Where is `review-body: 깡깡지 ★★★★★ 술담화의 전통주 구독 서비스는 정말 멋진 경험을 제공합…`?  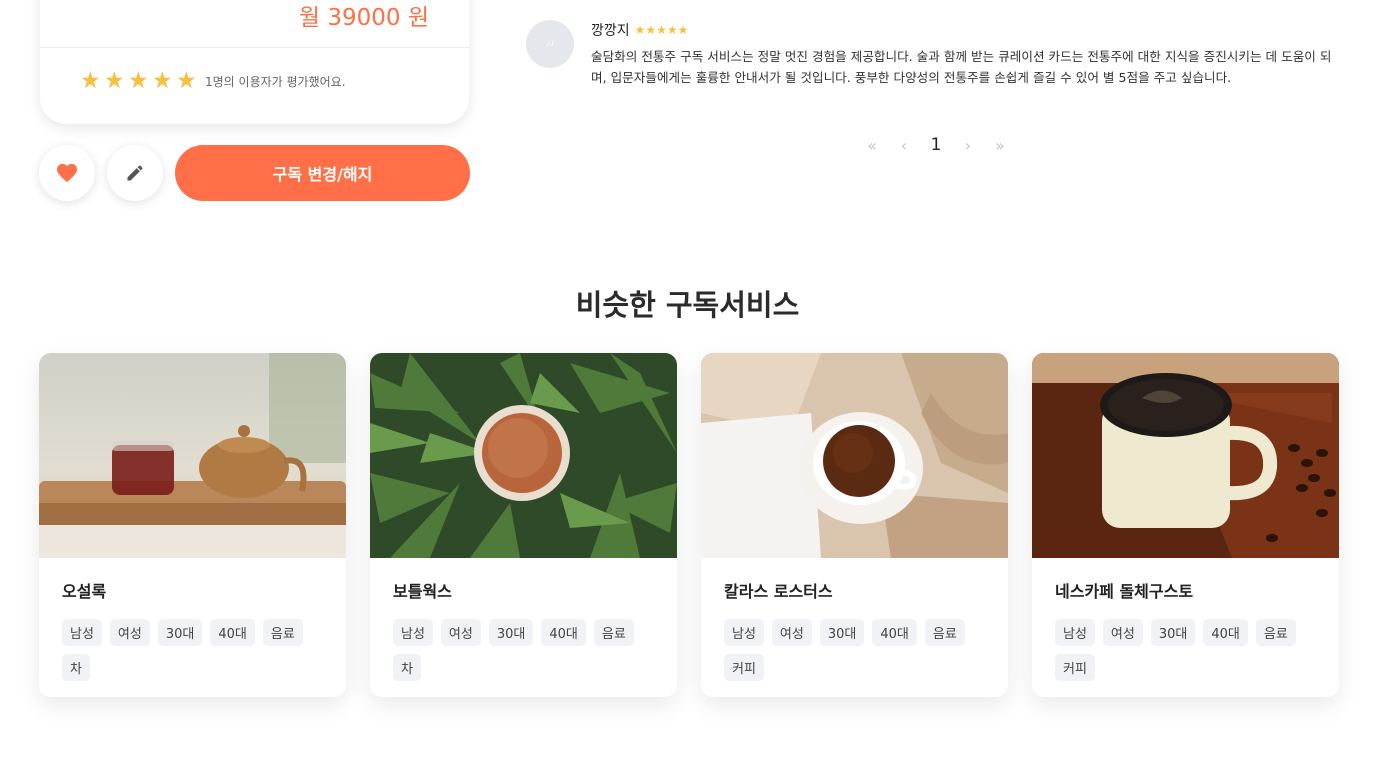 review-body: 깡깡지 ★★★★★ 술담화의 전통주 구독 서비스는 정말 멋진 경험을 제공합… is located at coordinates (966, 54).